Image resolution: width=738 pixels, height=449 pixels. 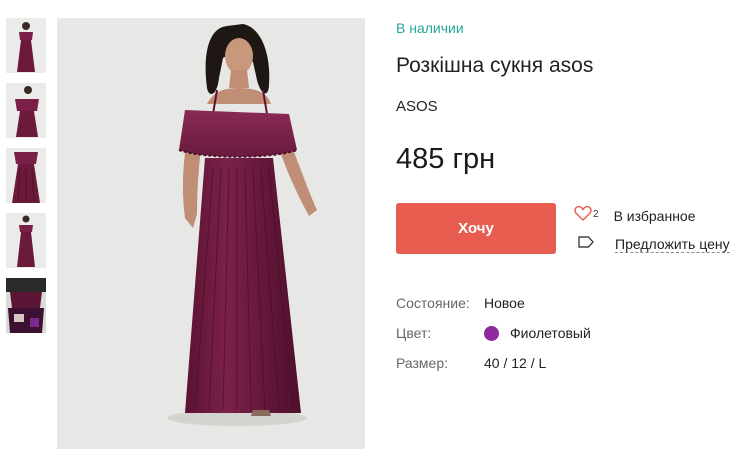 I want to click on price-tag-icon, so click(x=586, y=244).